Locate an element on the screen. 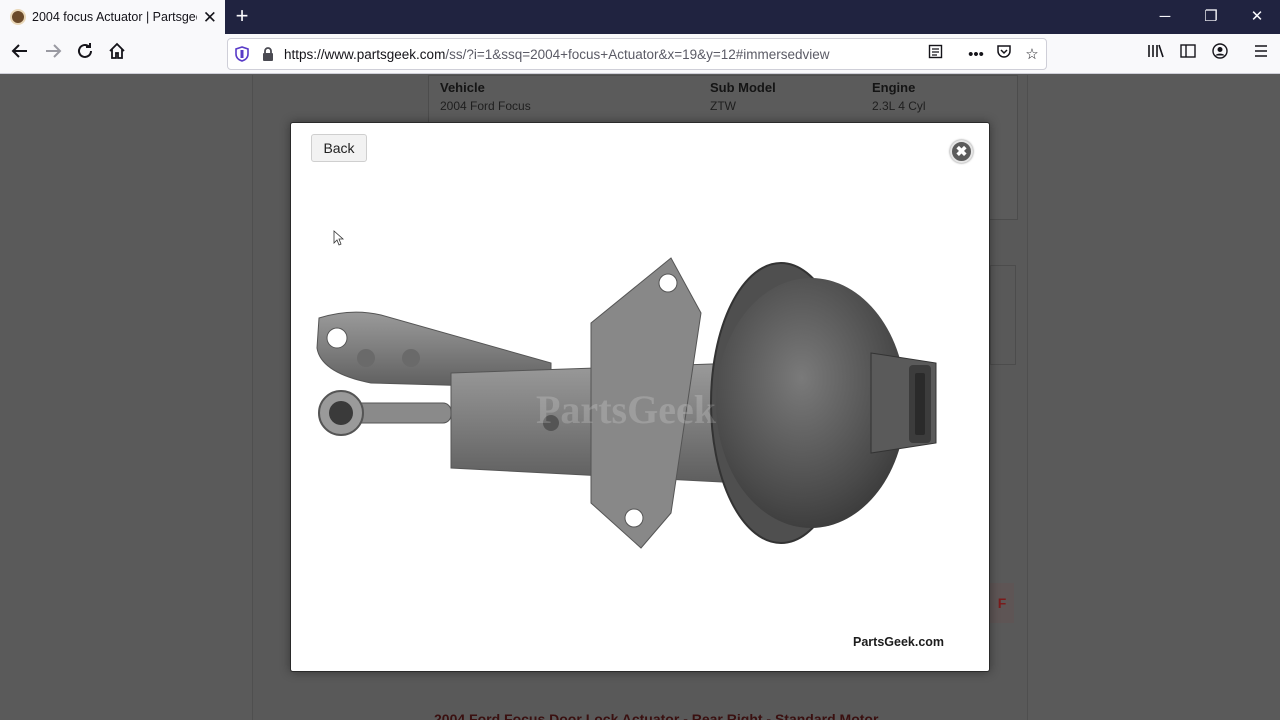  background-side-label: F is located at coordinates (1002, 603).